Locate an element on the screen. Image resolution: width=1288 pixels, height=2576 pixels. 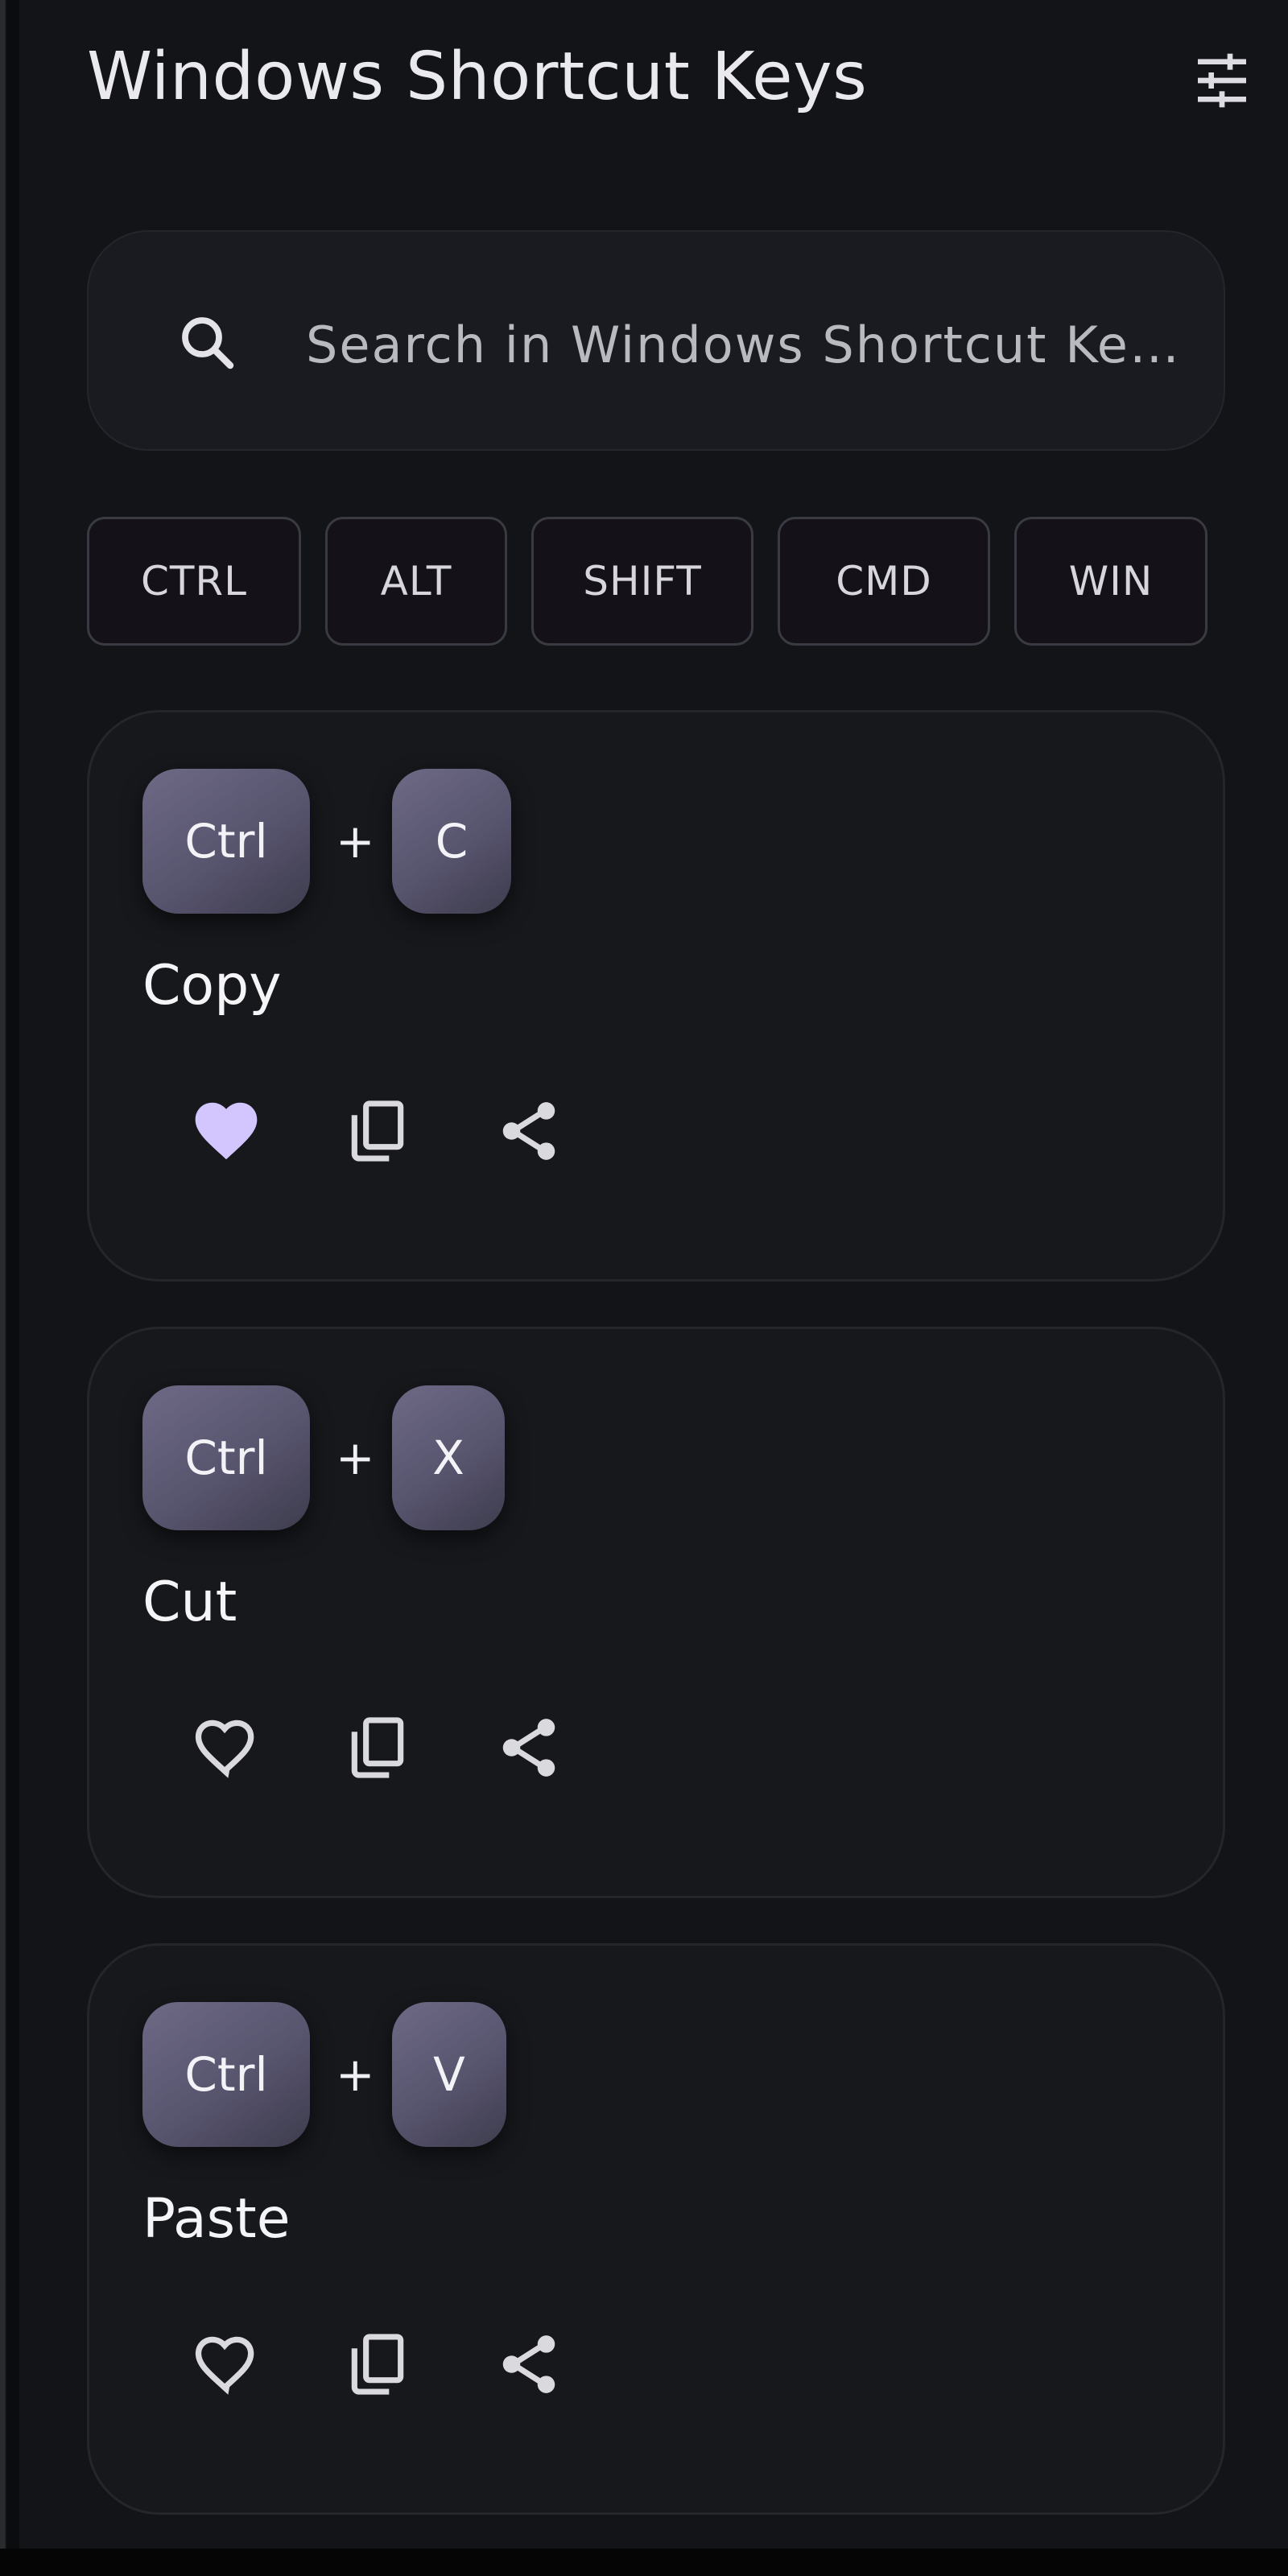
app-header: Windows Shortcut Keys is located at coordinates (674, 80).